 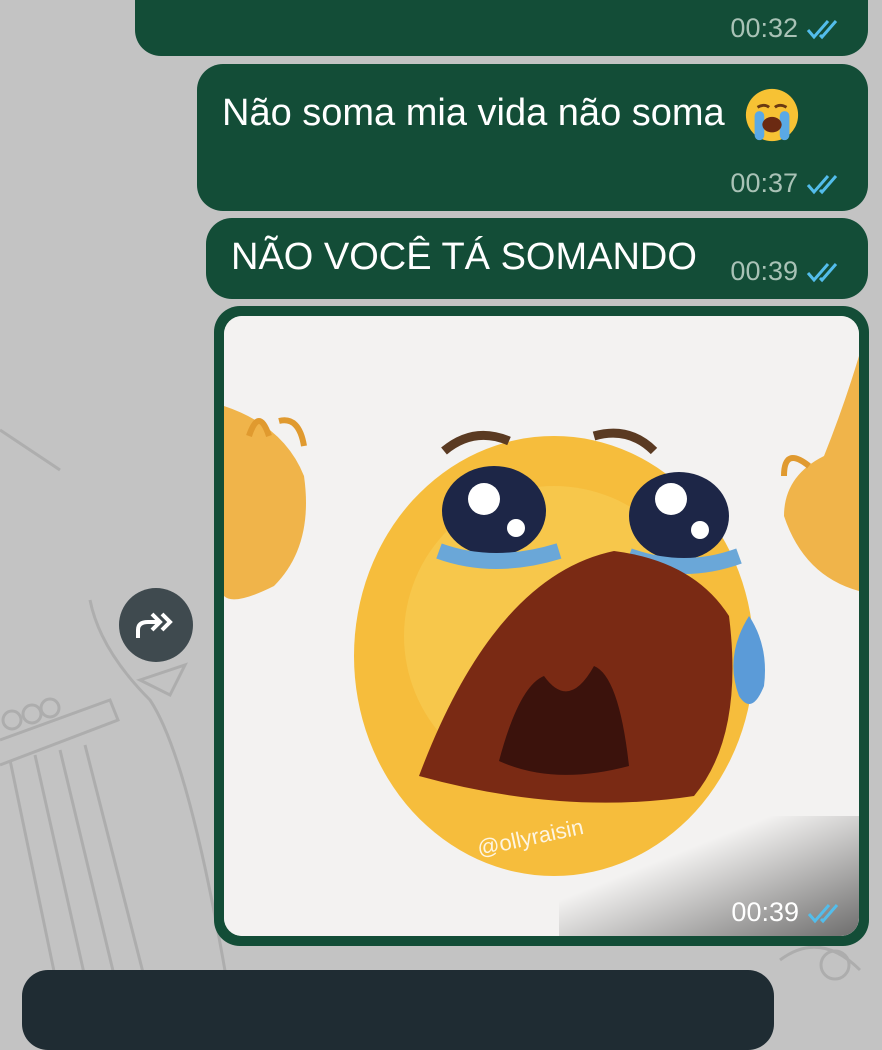 I want to click on message-text-row: Não soma mia vida não soma, so click(x=511, y=115).